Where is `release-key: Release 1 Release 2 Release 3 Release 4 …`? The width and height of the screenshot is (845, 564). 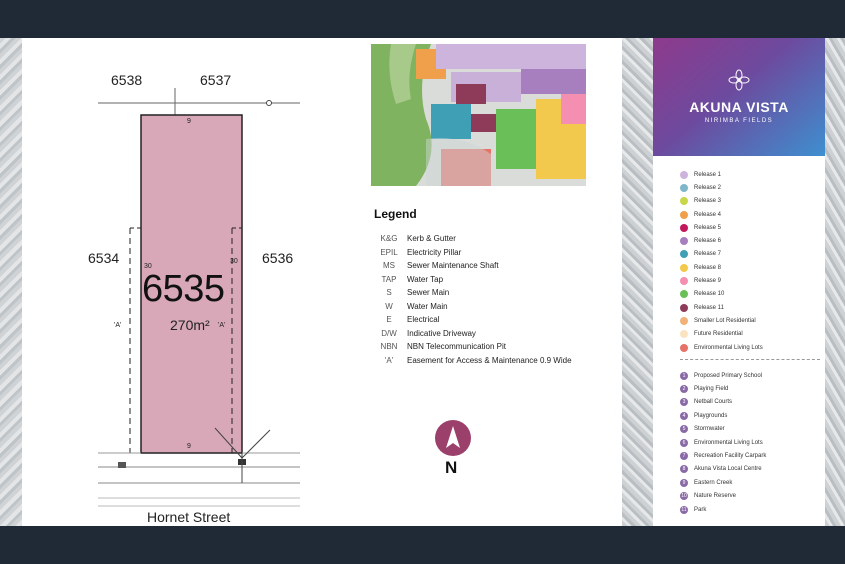 release-key: Release 1 Release 2 Release 3 Release 4 … is located at coordinates (752, 261).